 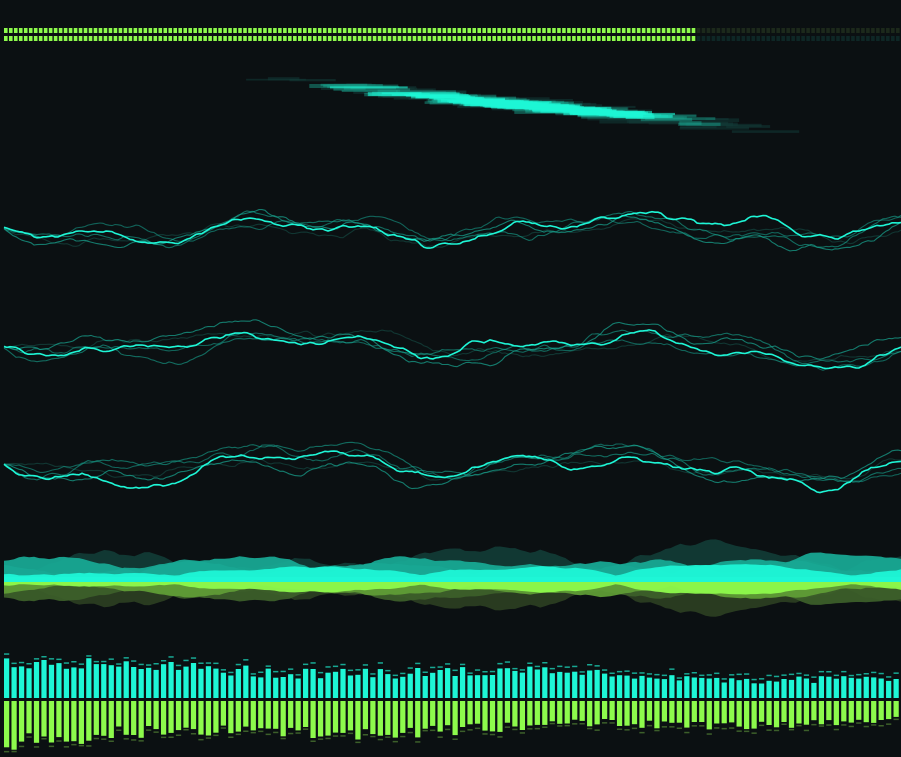 What do you see at coordinates (547, 105) in the screenshot?
I see `scatter-point` at bounding box center [547, 105].